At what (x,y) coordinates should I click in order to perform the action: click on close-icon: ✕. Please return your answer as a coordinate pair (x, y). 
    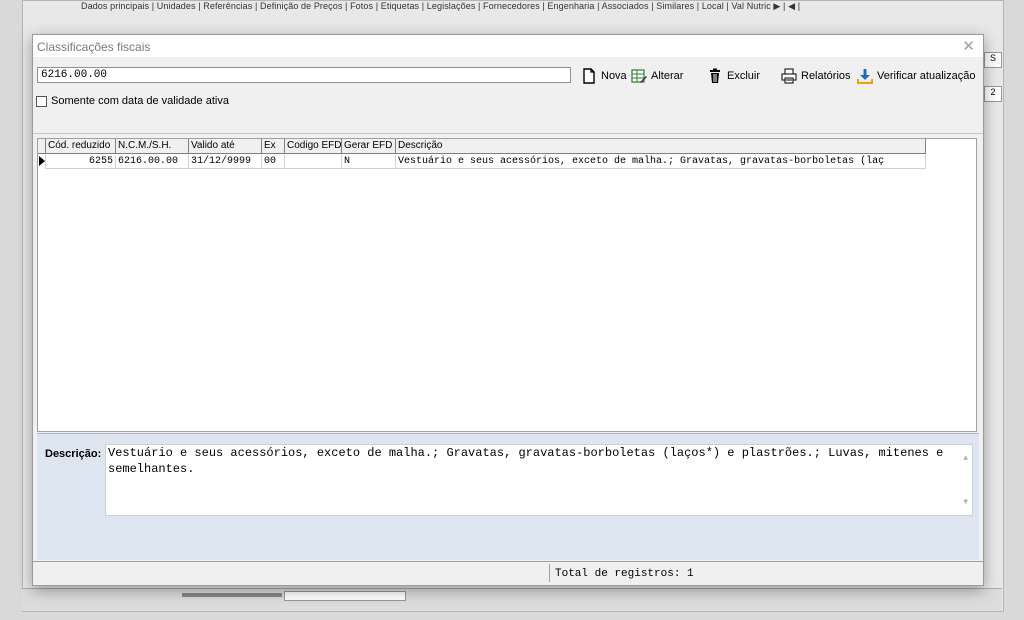
    Looking at the image, I should click on (968, 46).